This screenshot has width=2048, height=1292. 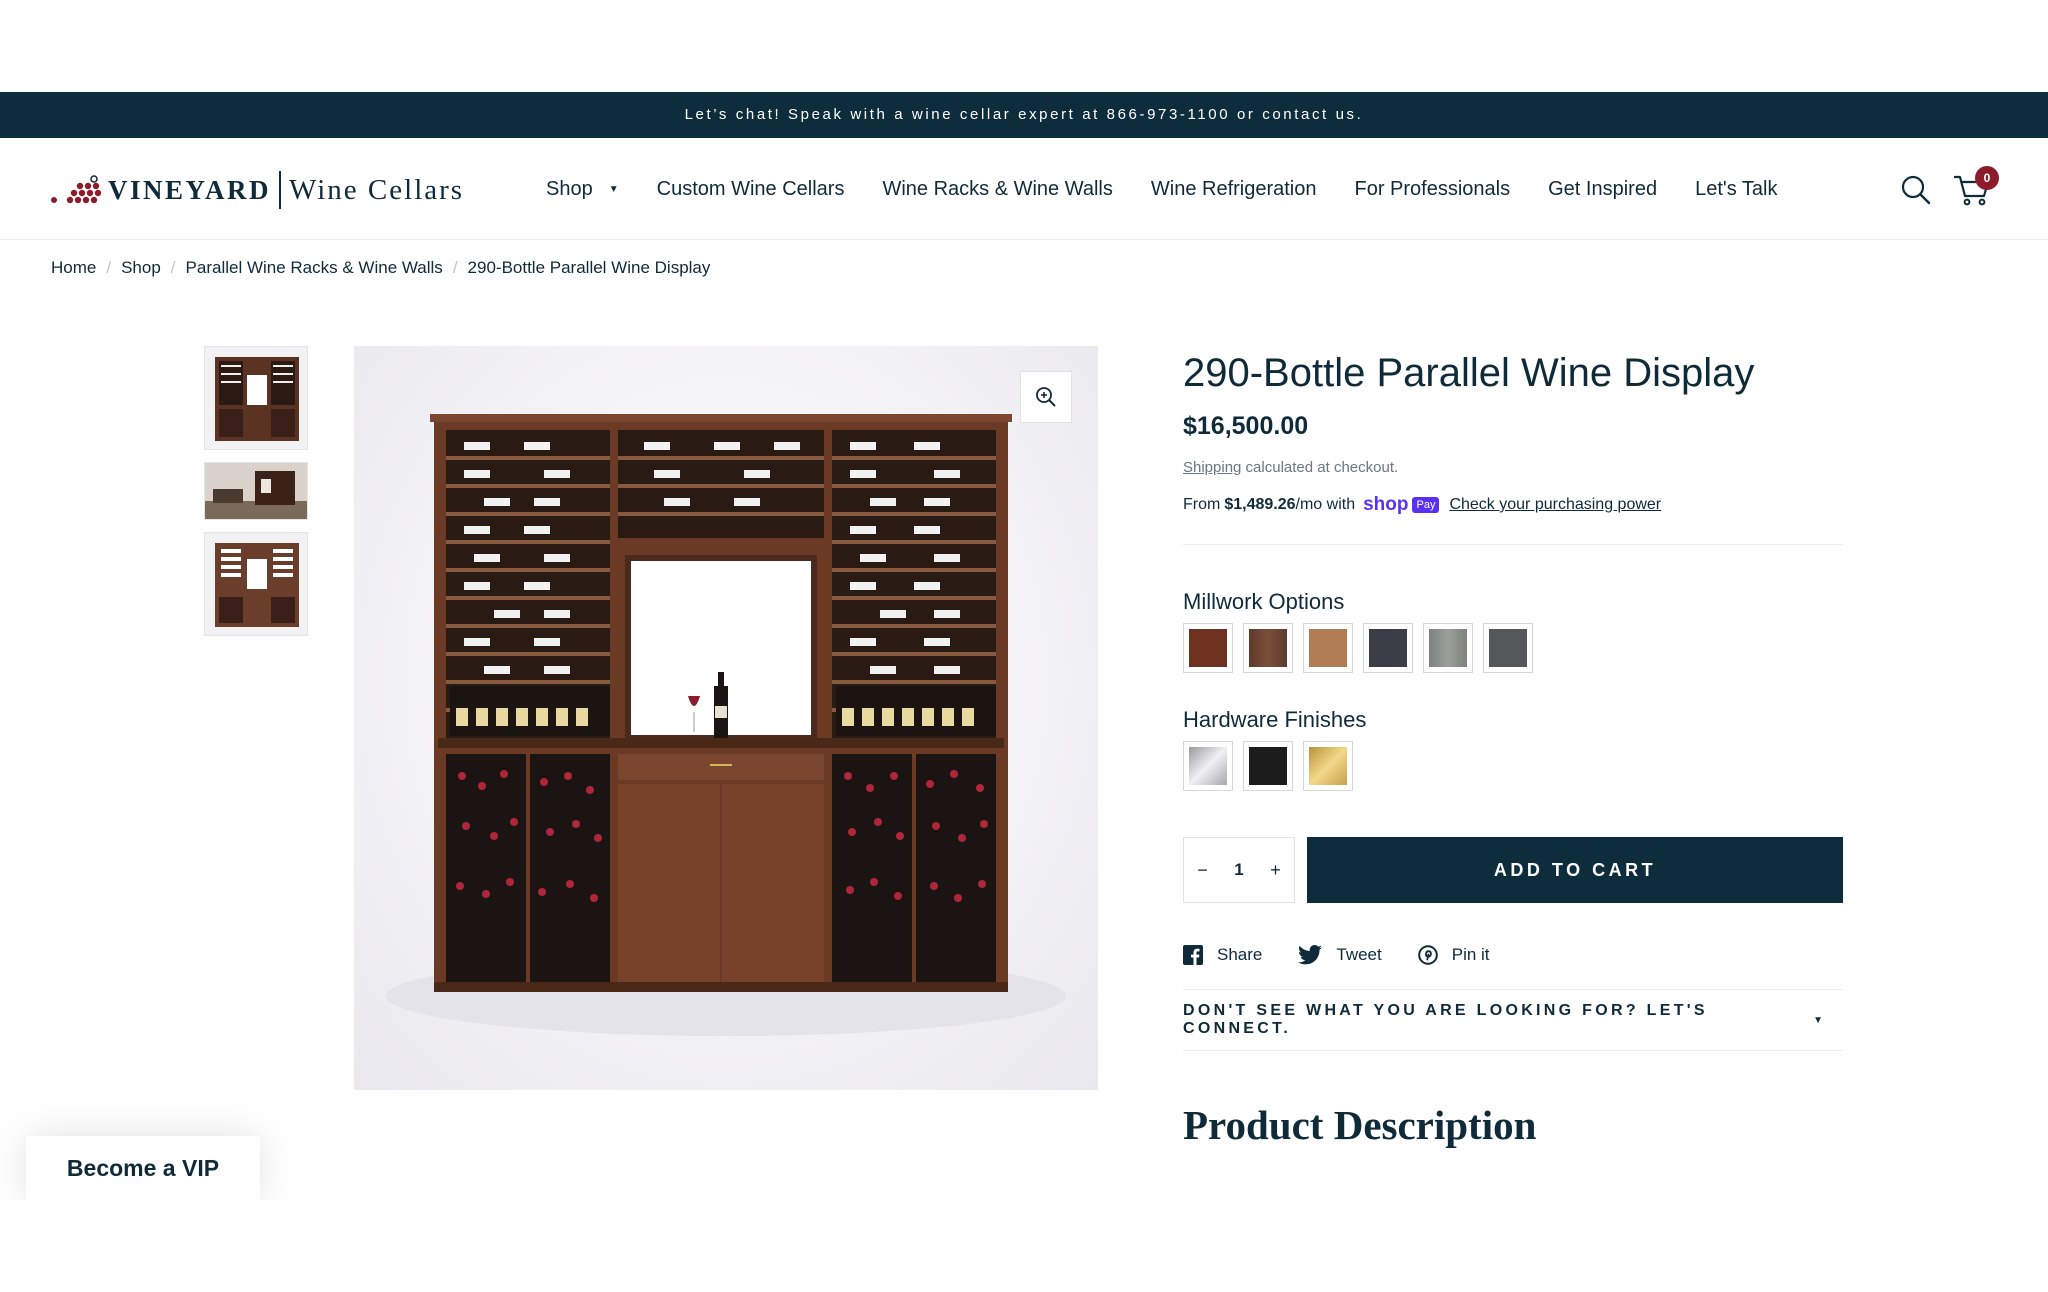 What do you see at coordinates (1260, 504) in the screenshot?
I see `shoppay-amount: $1,489.26` at bounding box center [1260, 504].